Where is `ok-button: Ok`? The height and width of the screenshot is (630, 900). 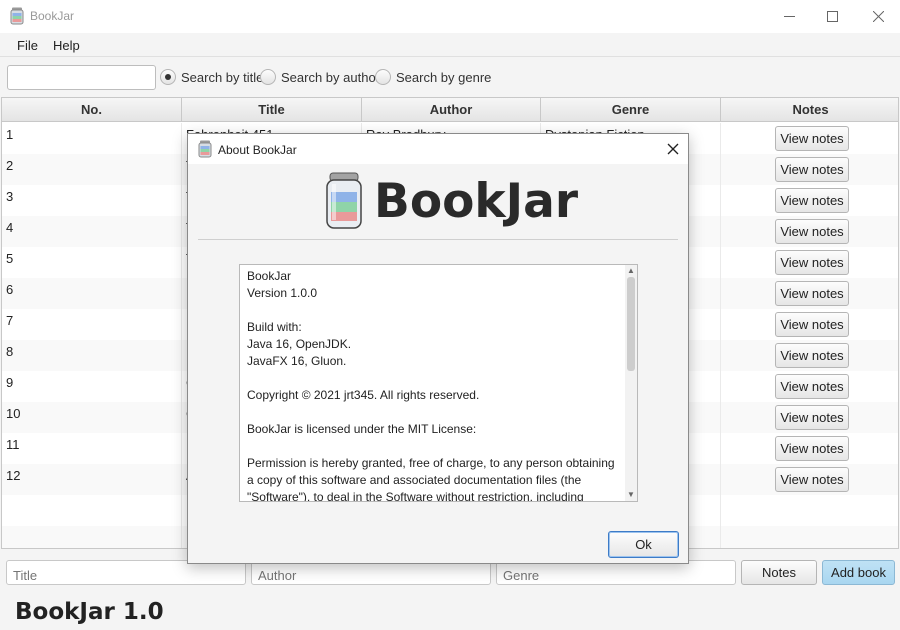
ok-button: Ok is located at coordinates (643, 544).